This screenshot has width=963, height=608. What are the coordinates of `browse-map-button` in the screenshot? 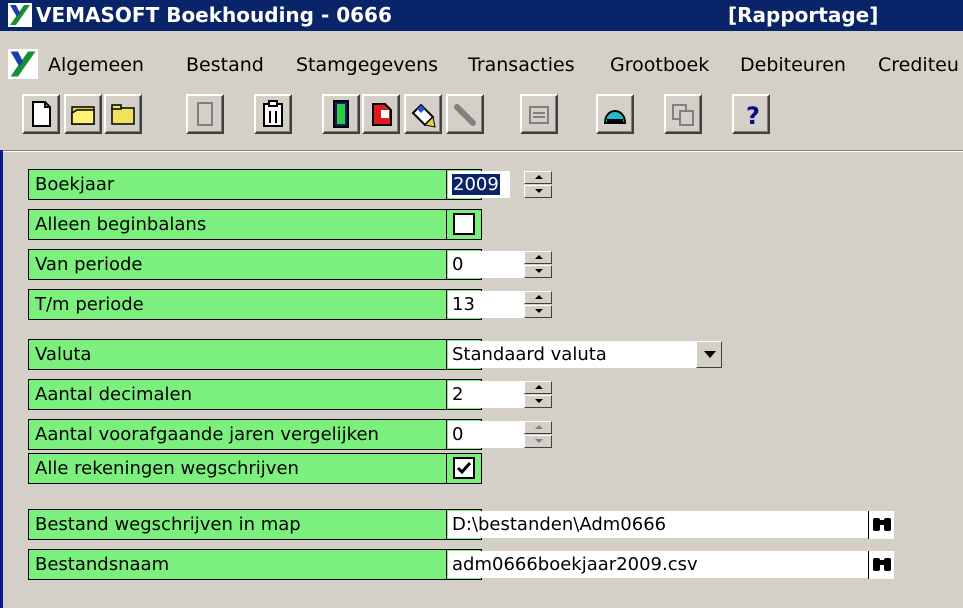 It's located at (881, 525).